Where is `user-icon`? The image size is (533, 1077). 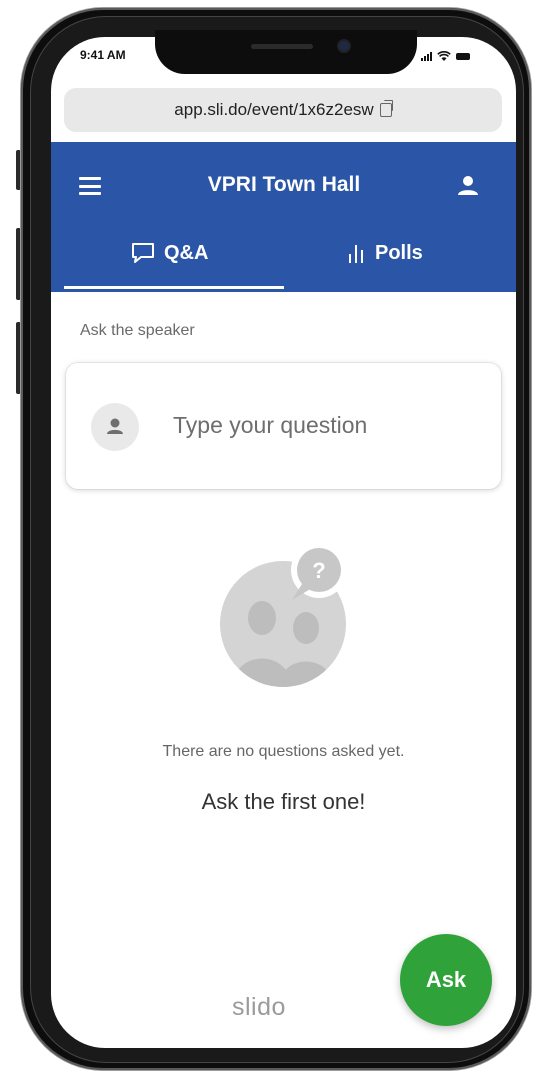
user-icon is located at coordinates (468, 185).